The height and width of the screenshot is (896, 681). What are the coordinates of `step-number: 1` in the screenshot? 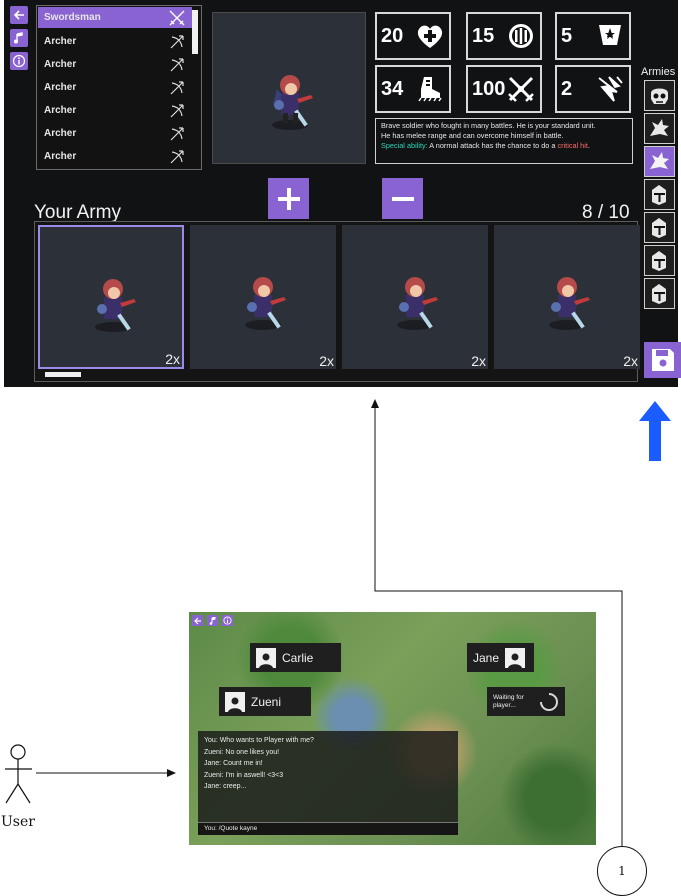 It's located at (622, 871).